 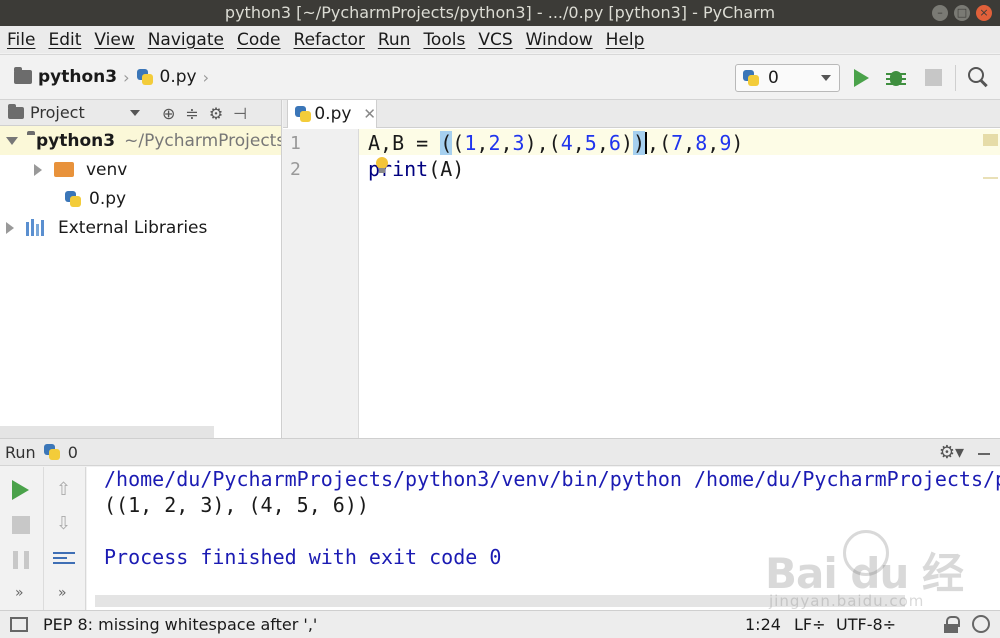 I want to click on menu-tools: Tools, so click(x=444, y=40).